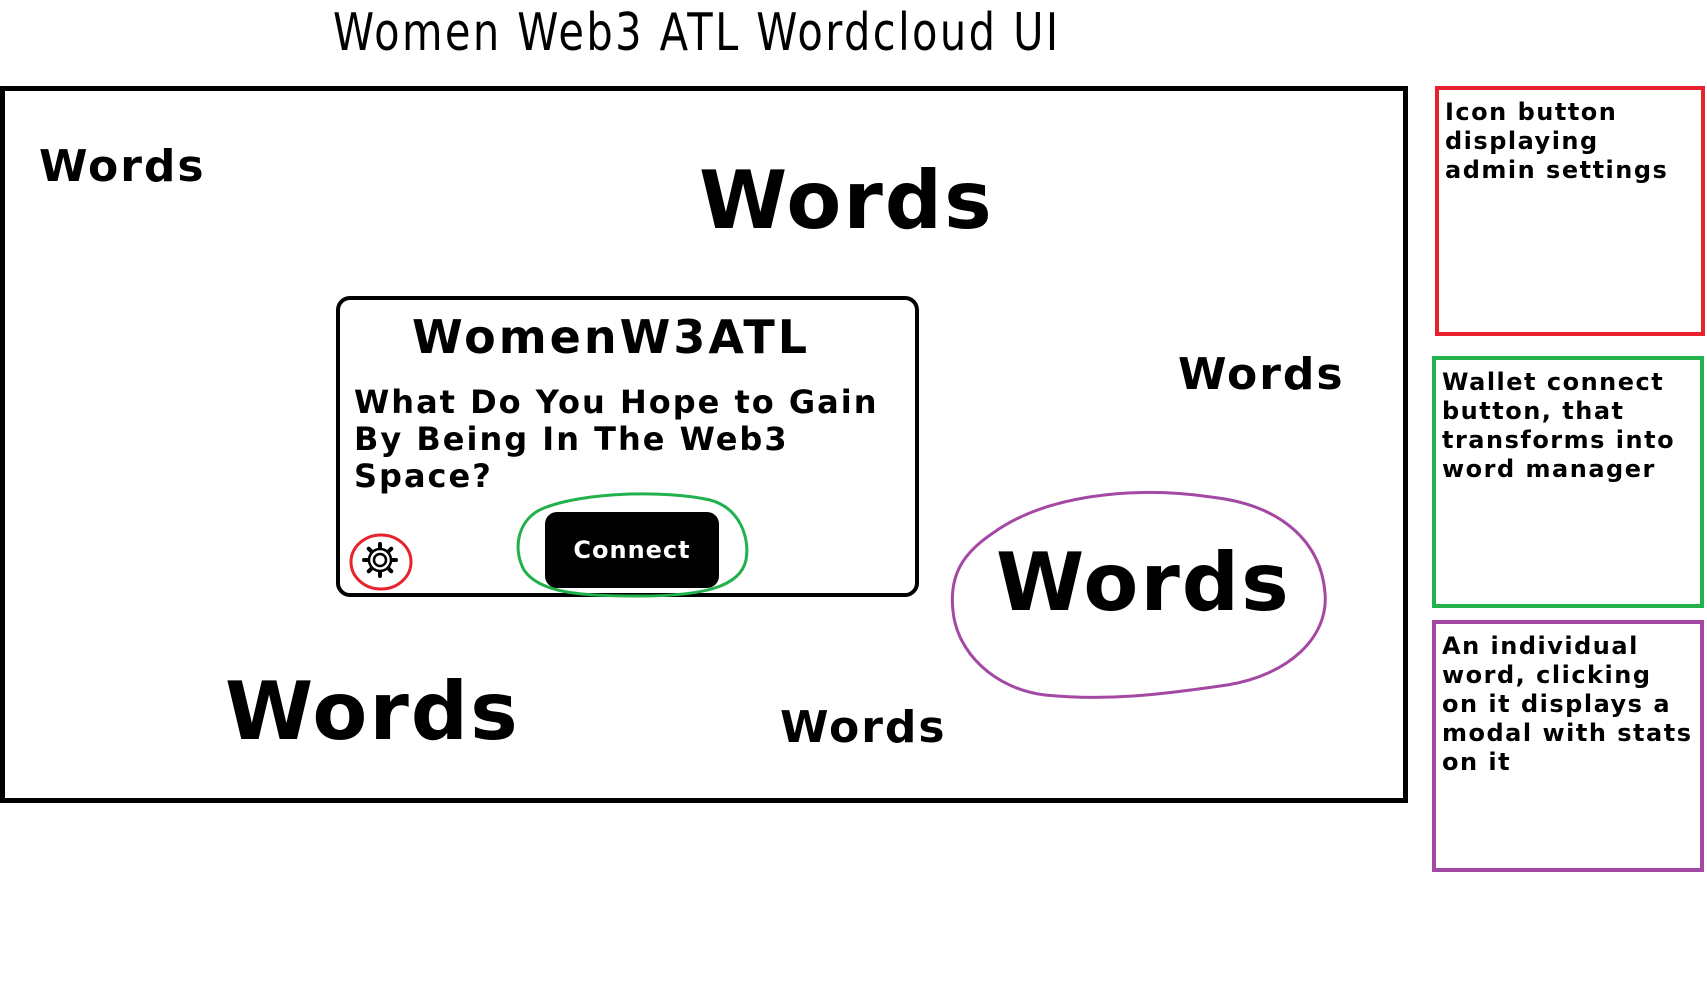  I want to click on page-title: Women Web3 ATL Wordcloud UI, so click(697, 33).